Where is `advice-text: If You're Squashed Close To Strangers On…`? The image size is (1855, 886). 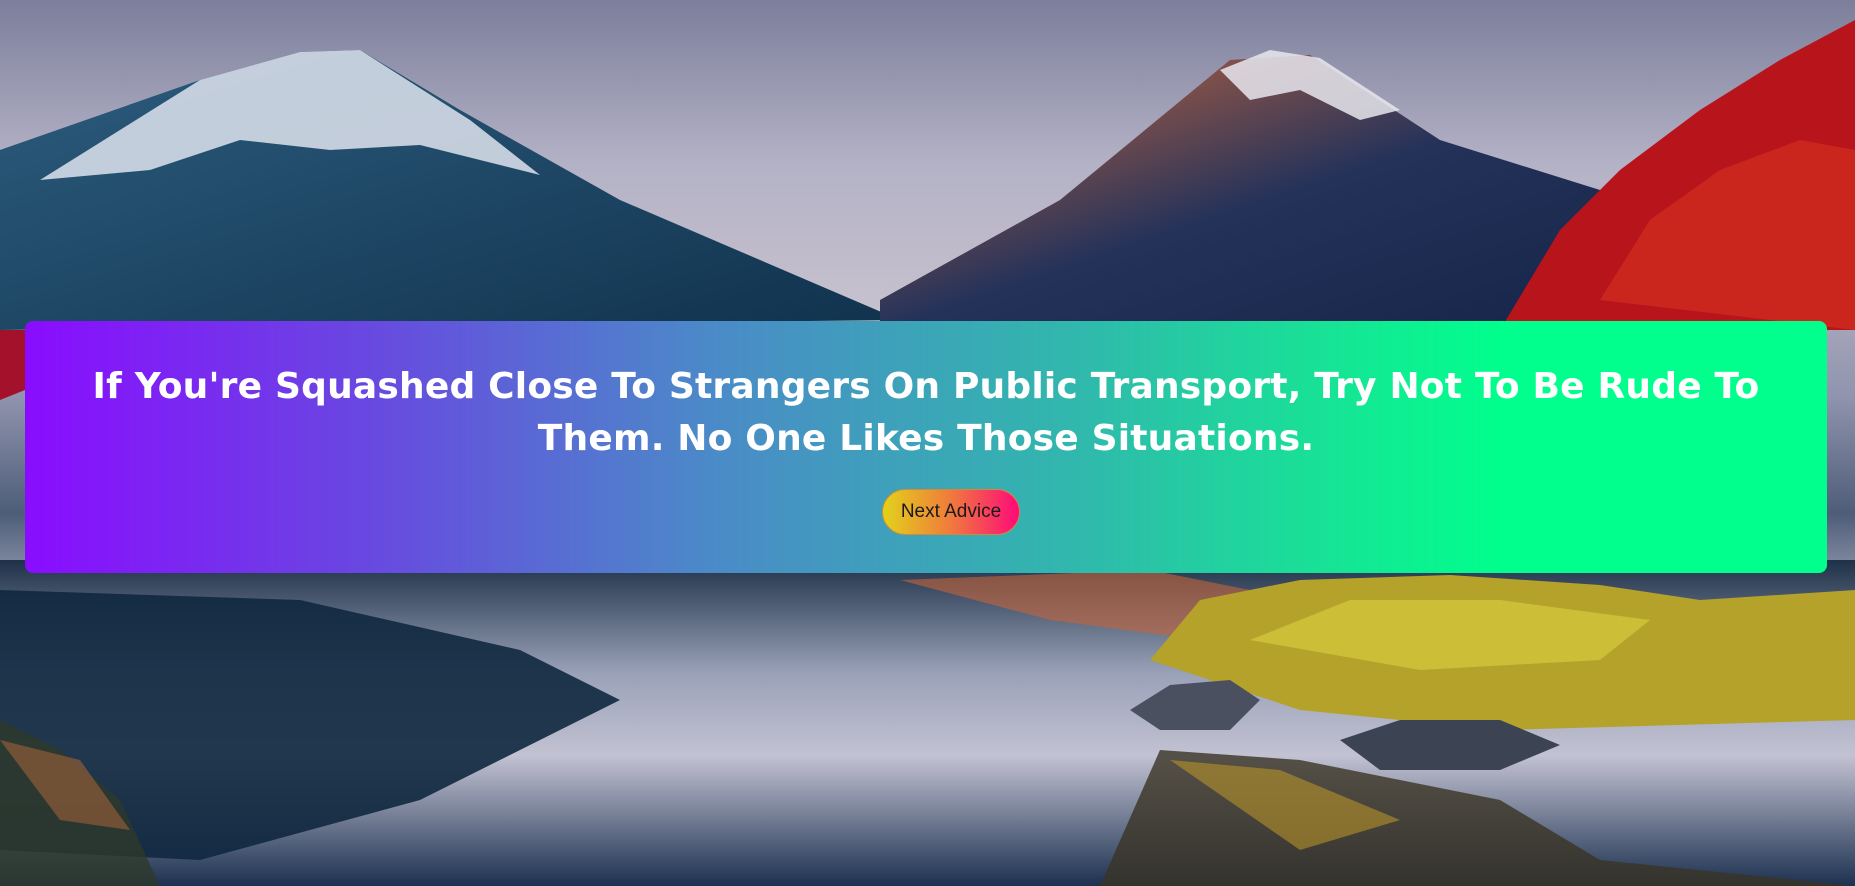 advice-text: If You're Squashed Close To Strangers On… is located at coordinates (926, 412).